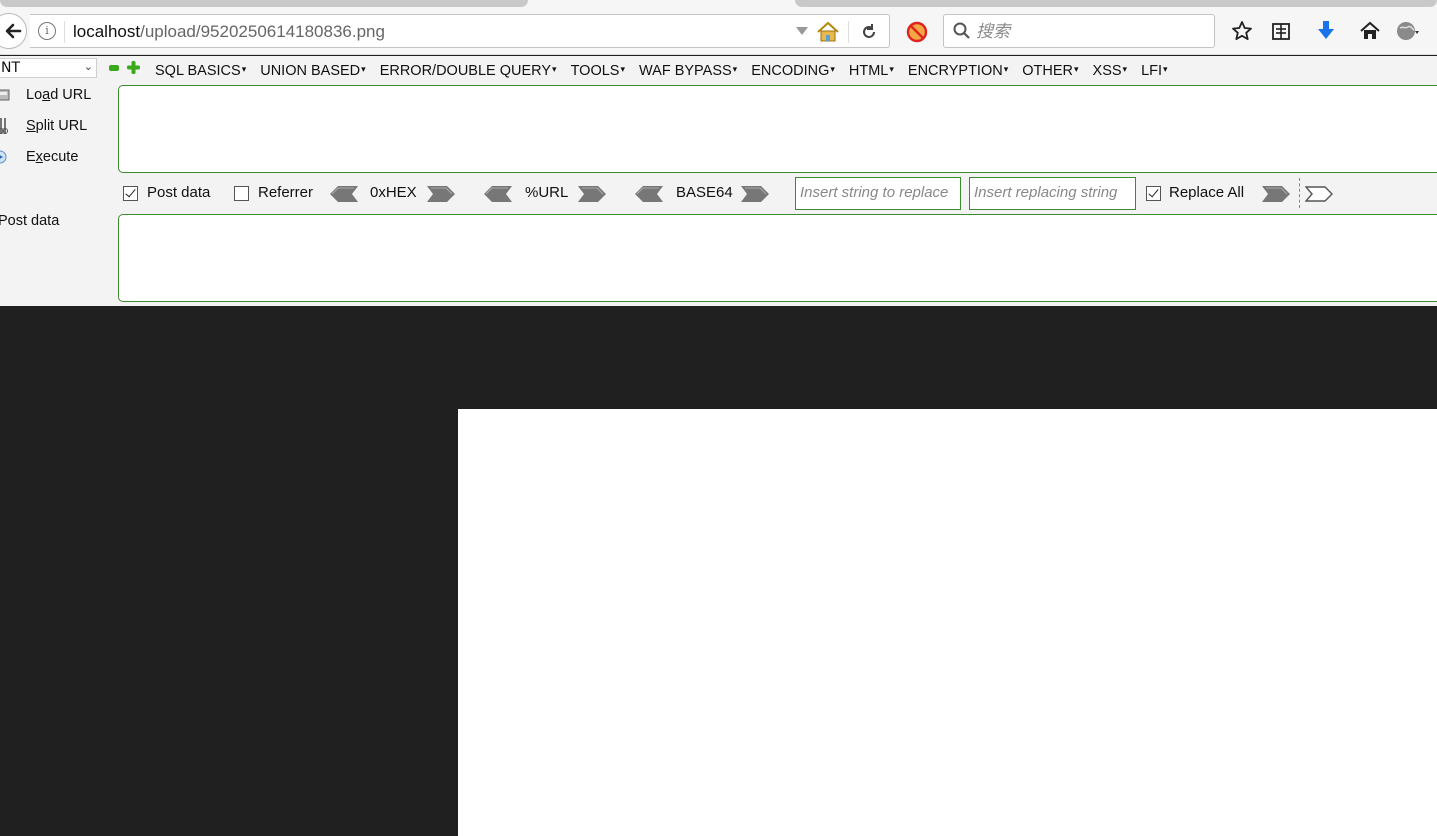 The width and height of the screenshot is (1437, 836). I want to click on execute-icon, so click(3, 157).